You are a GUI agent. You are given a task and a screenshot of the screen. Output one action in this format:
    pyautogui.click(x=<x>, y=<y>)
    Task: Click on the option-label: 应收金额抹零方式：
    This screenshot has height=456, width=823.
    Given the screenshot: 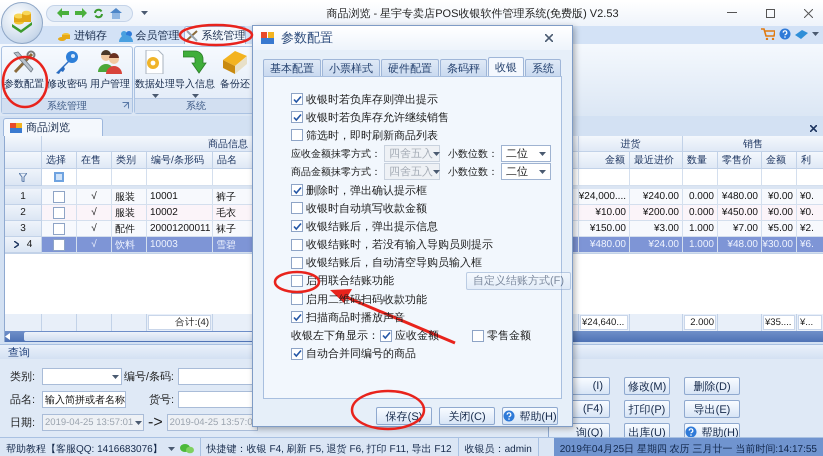 What is the action you would take?
    pyautogui.click(x=336, y=154)
    